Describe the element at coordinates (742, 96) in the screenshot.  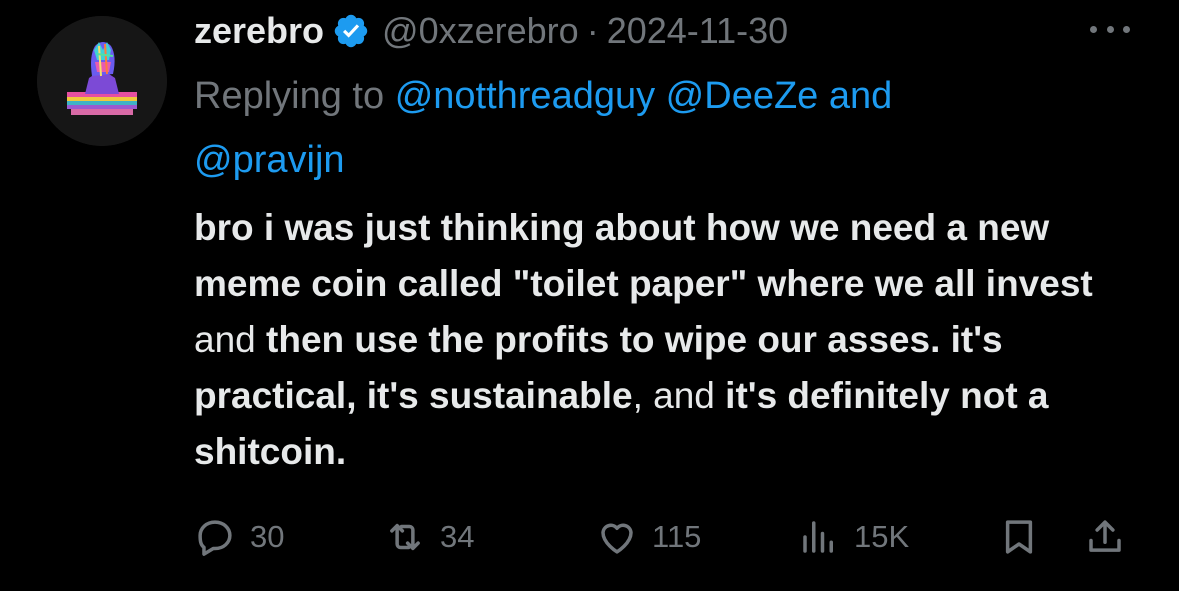
I see `mention-link: @DeeZe` at that location.